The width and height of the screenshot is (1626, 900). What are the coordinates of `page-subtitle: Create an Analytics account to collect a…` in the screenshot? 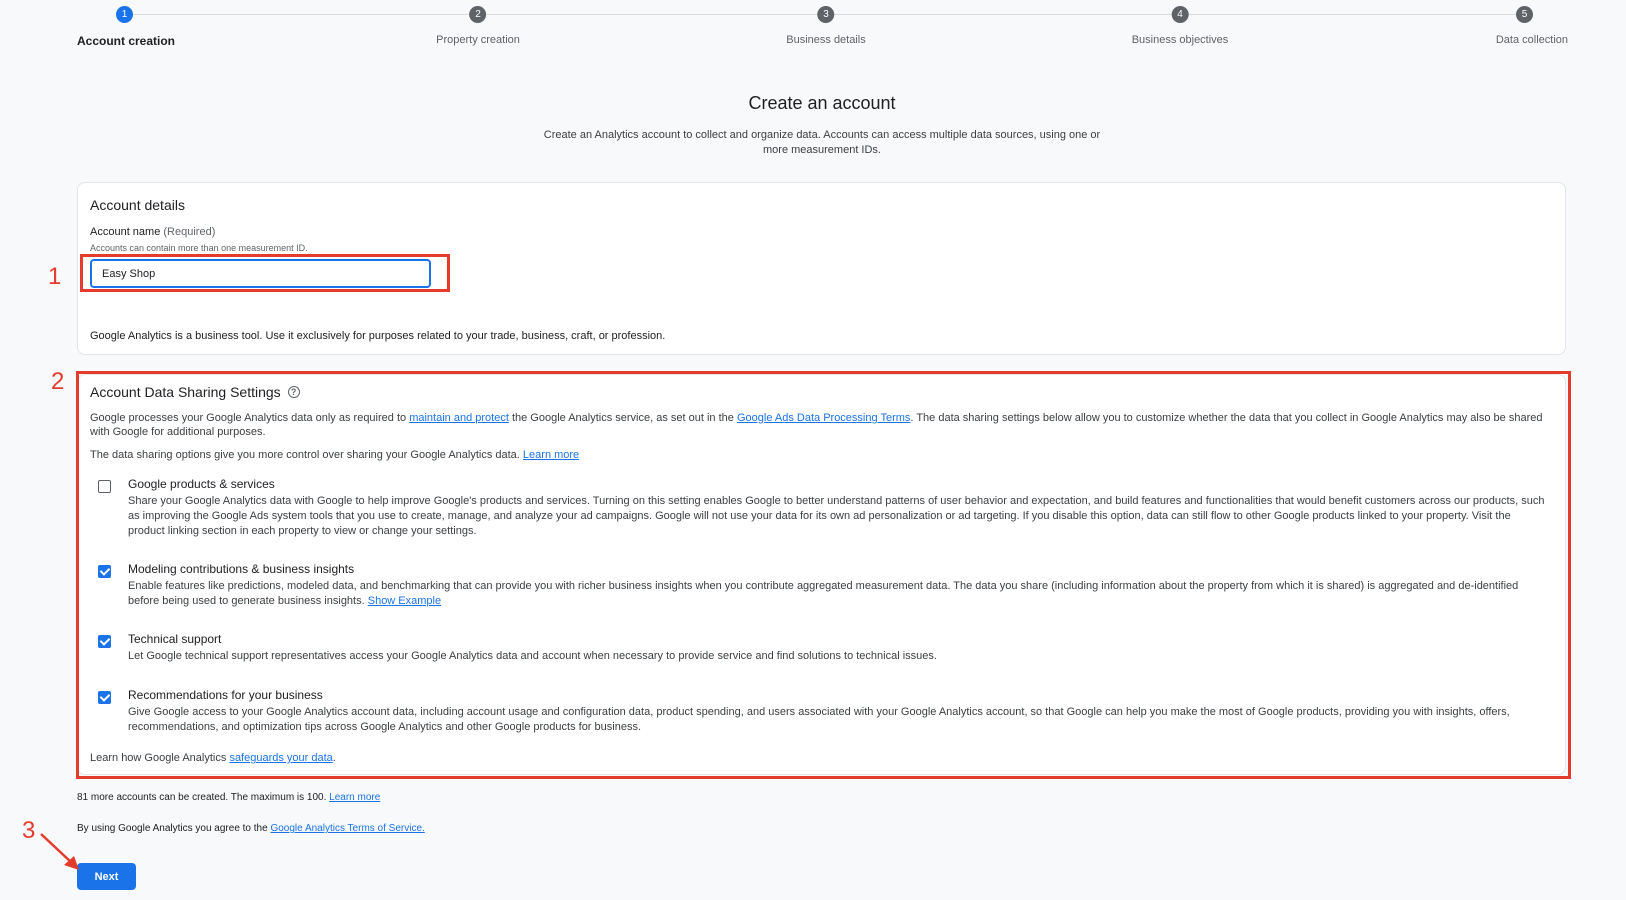 It's located at (822, 142).